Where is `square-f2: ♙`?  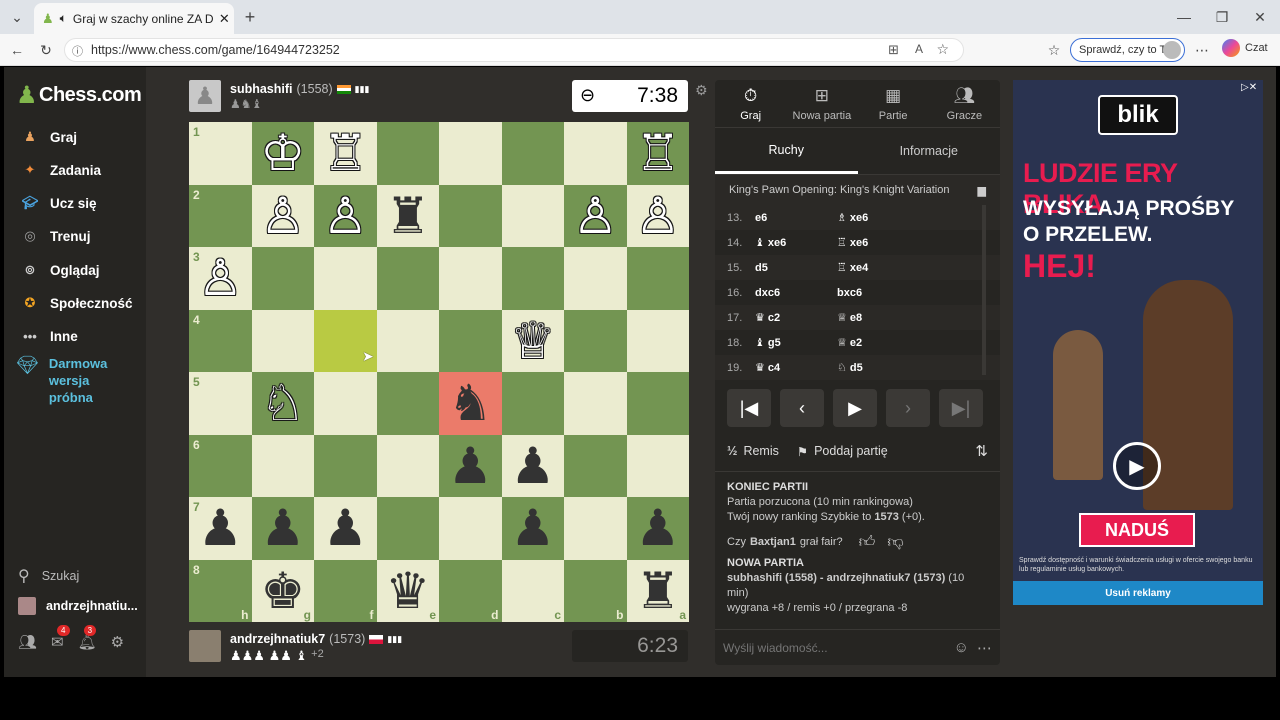 square-f2: ♙ is located at coordinates (345, 215).